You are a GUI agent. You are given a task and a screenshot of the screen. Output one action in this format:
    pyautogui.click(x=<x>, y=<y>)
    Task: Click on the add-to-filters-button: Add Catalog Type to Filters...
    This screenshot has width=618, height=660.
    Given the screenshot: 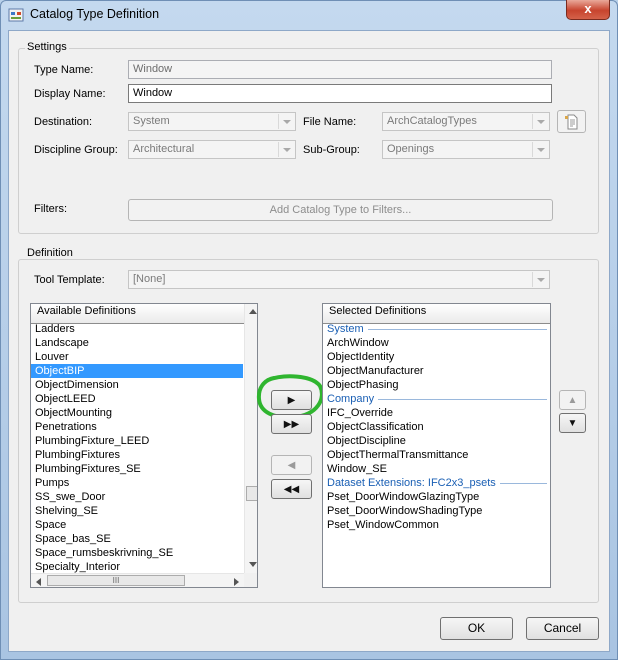 What is the action you would take?
    pyautogui.click(x=340, y=210)
    